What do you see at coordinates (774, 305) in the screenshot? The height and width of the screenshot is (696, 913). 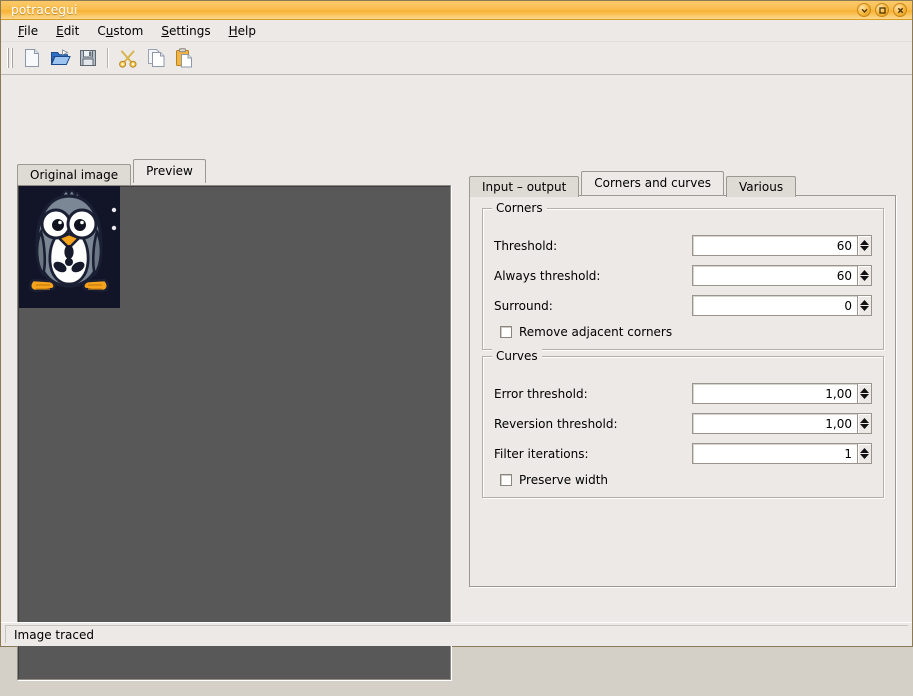 I see `surround-value: 0` at bounding box center [774, 305].